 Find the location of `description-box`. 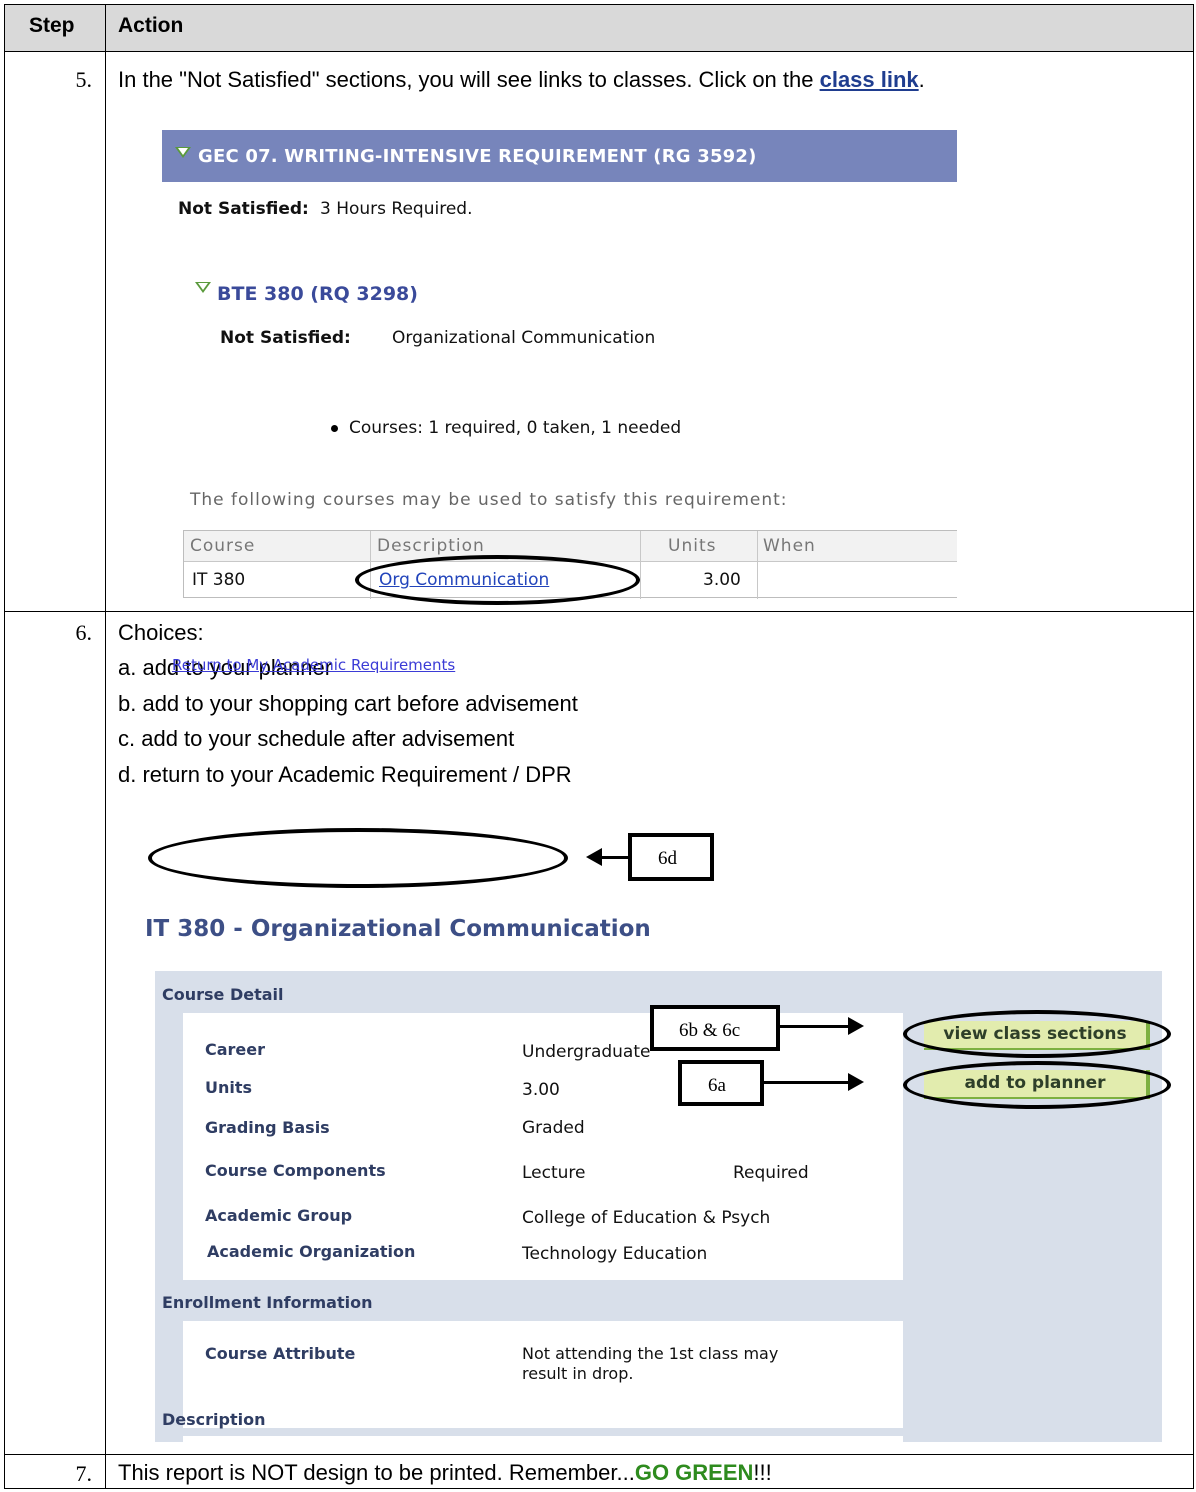

description-box is located at coordinates (543, 1439).